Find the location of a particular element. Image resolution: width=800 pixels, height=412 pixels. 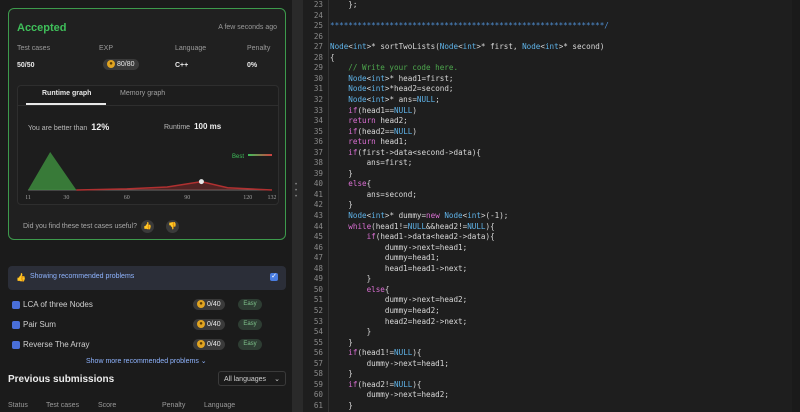

thumb-up-button: 👍 is located at coordinates (147, 226).